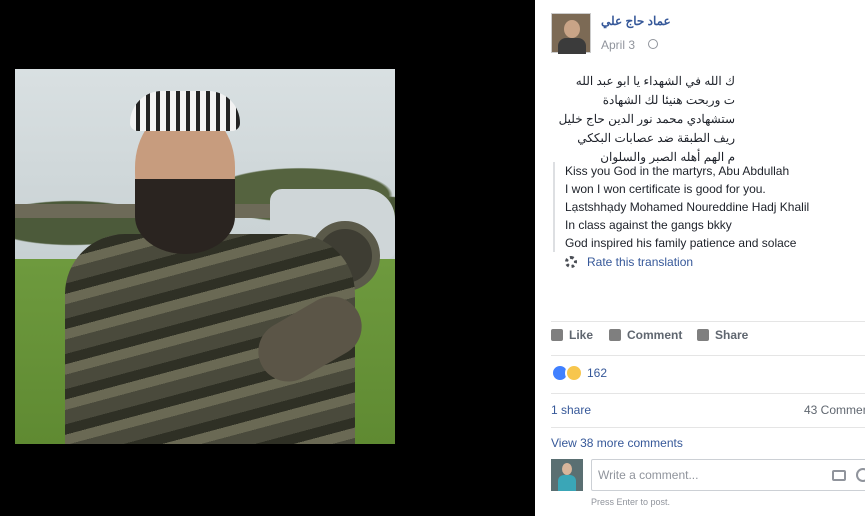  What do you see at coordinates (648, 225) in the screenshot?
I see `translation-line: In class against the gangs bkky` at bounding box center [648, 225].